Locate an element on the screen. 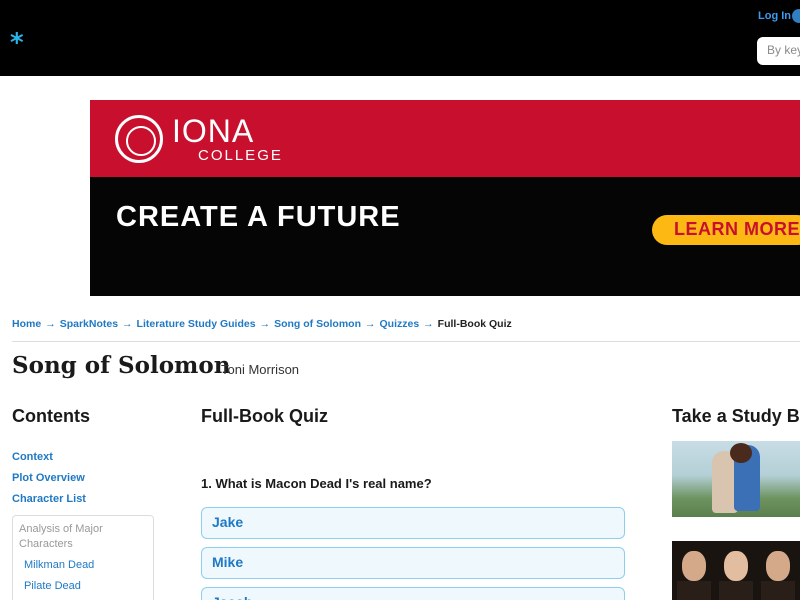 Image resolution: width=800 pixels, height=600 pixels. toc-link-plot-overview: Plot Overview is located at coordinates (48, 478).